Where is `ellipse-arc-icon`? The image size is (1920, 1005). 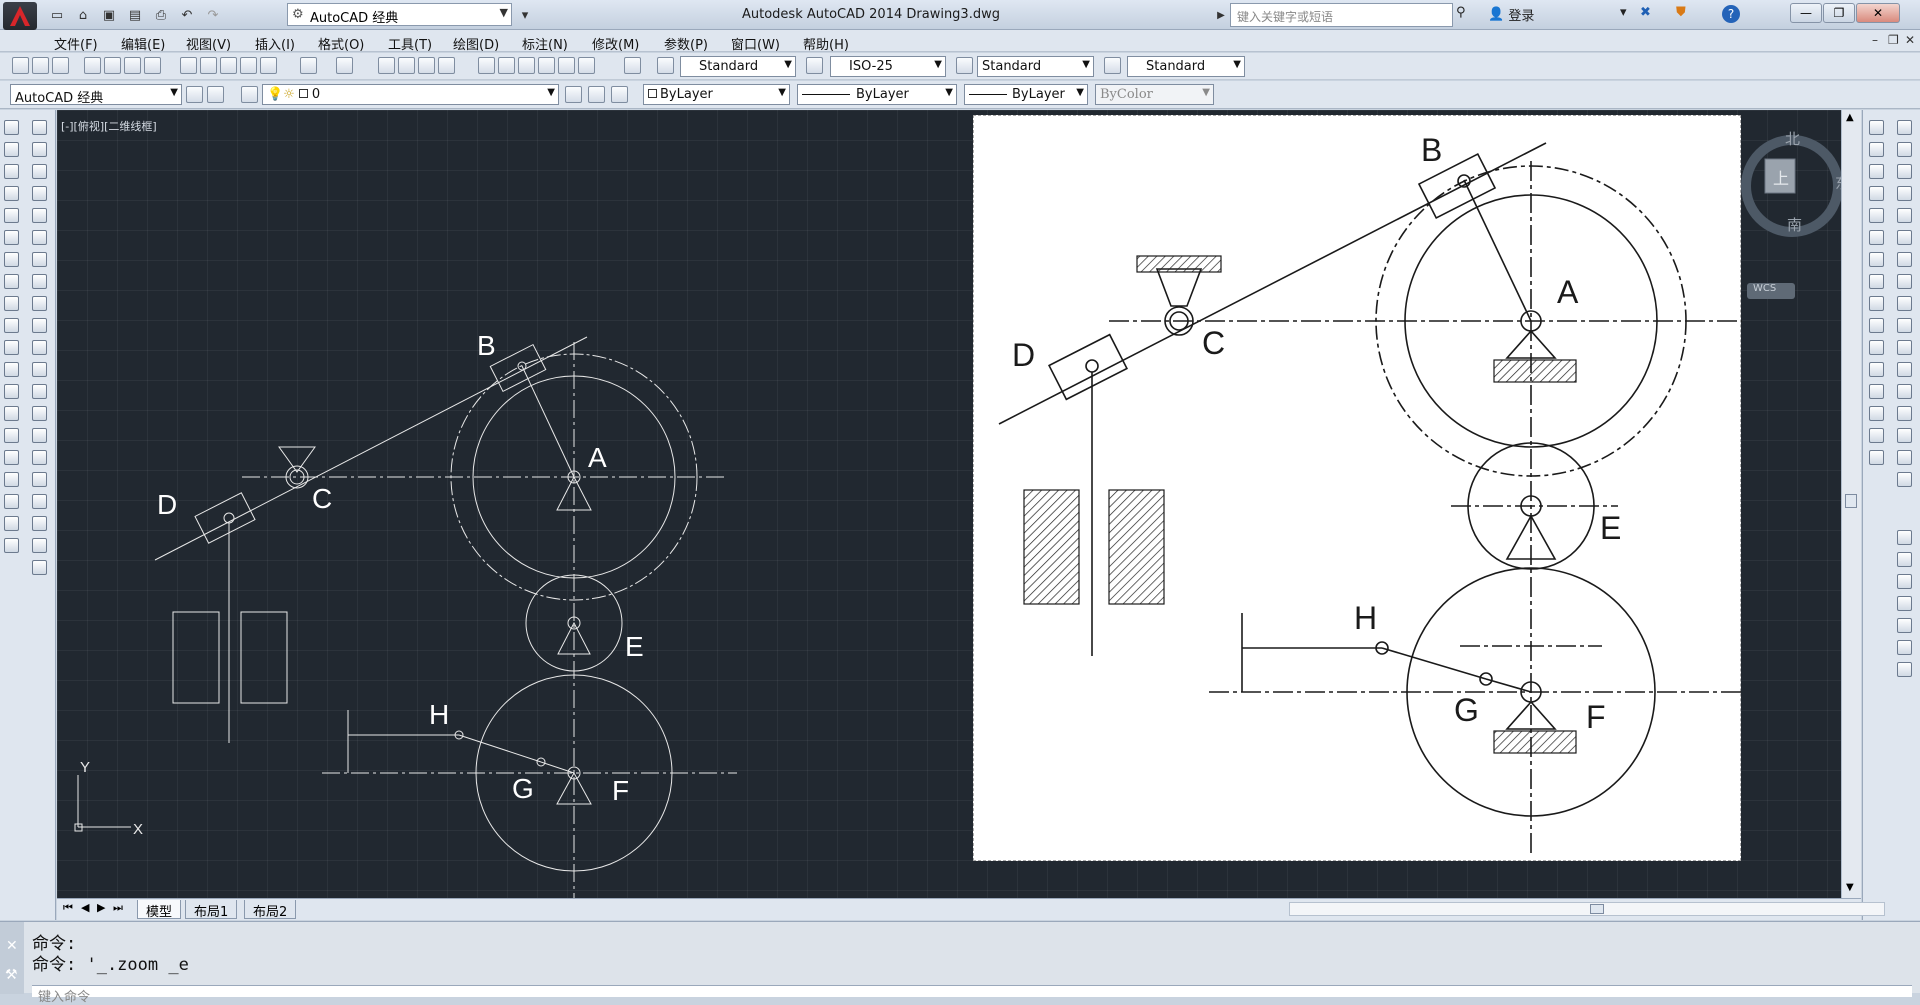 ellipse-arc-icon is located at coordinates (11, 347).